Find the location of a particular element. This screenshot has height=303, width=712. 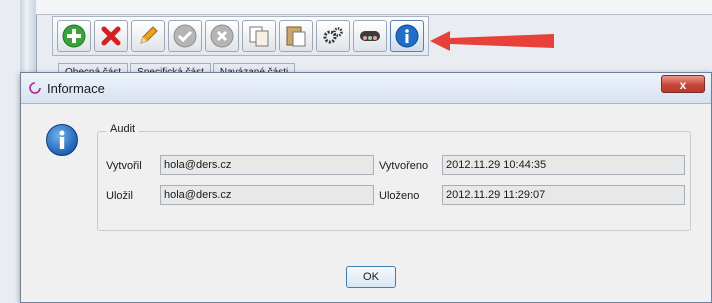

app-logo-icon is located at coordinates (35, 88).